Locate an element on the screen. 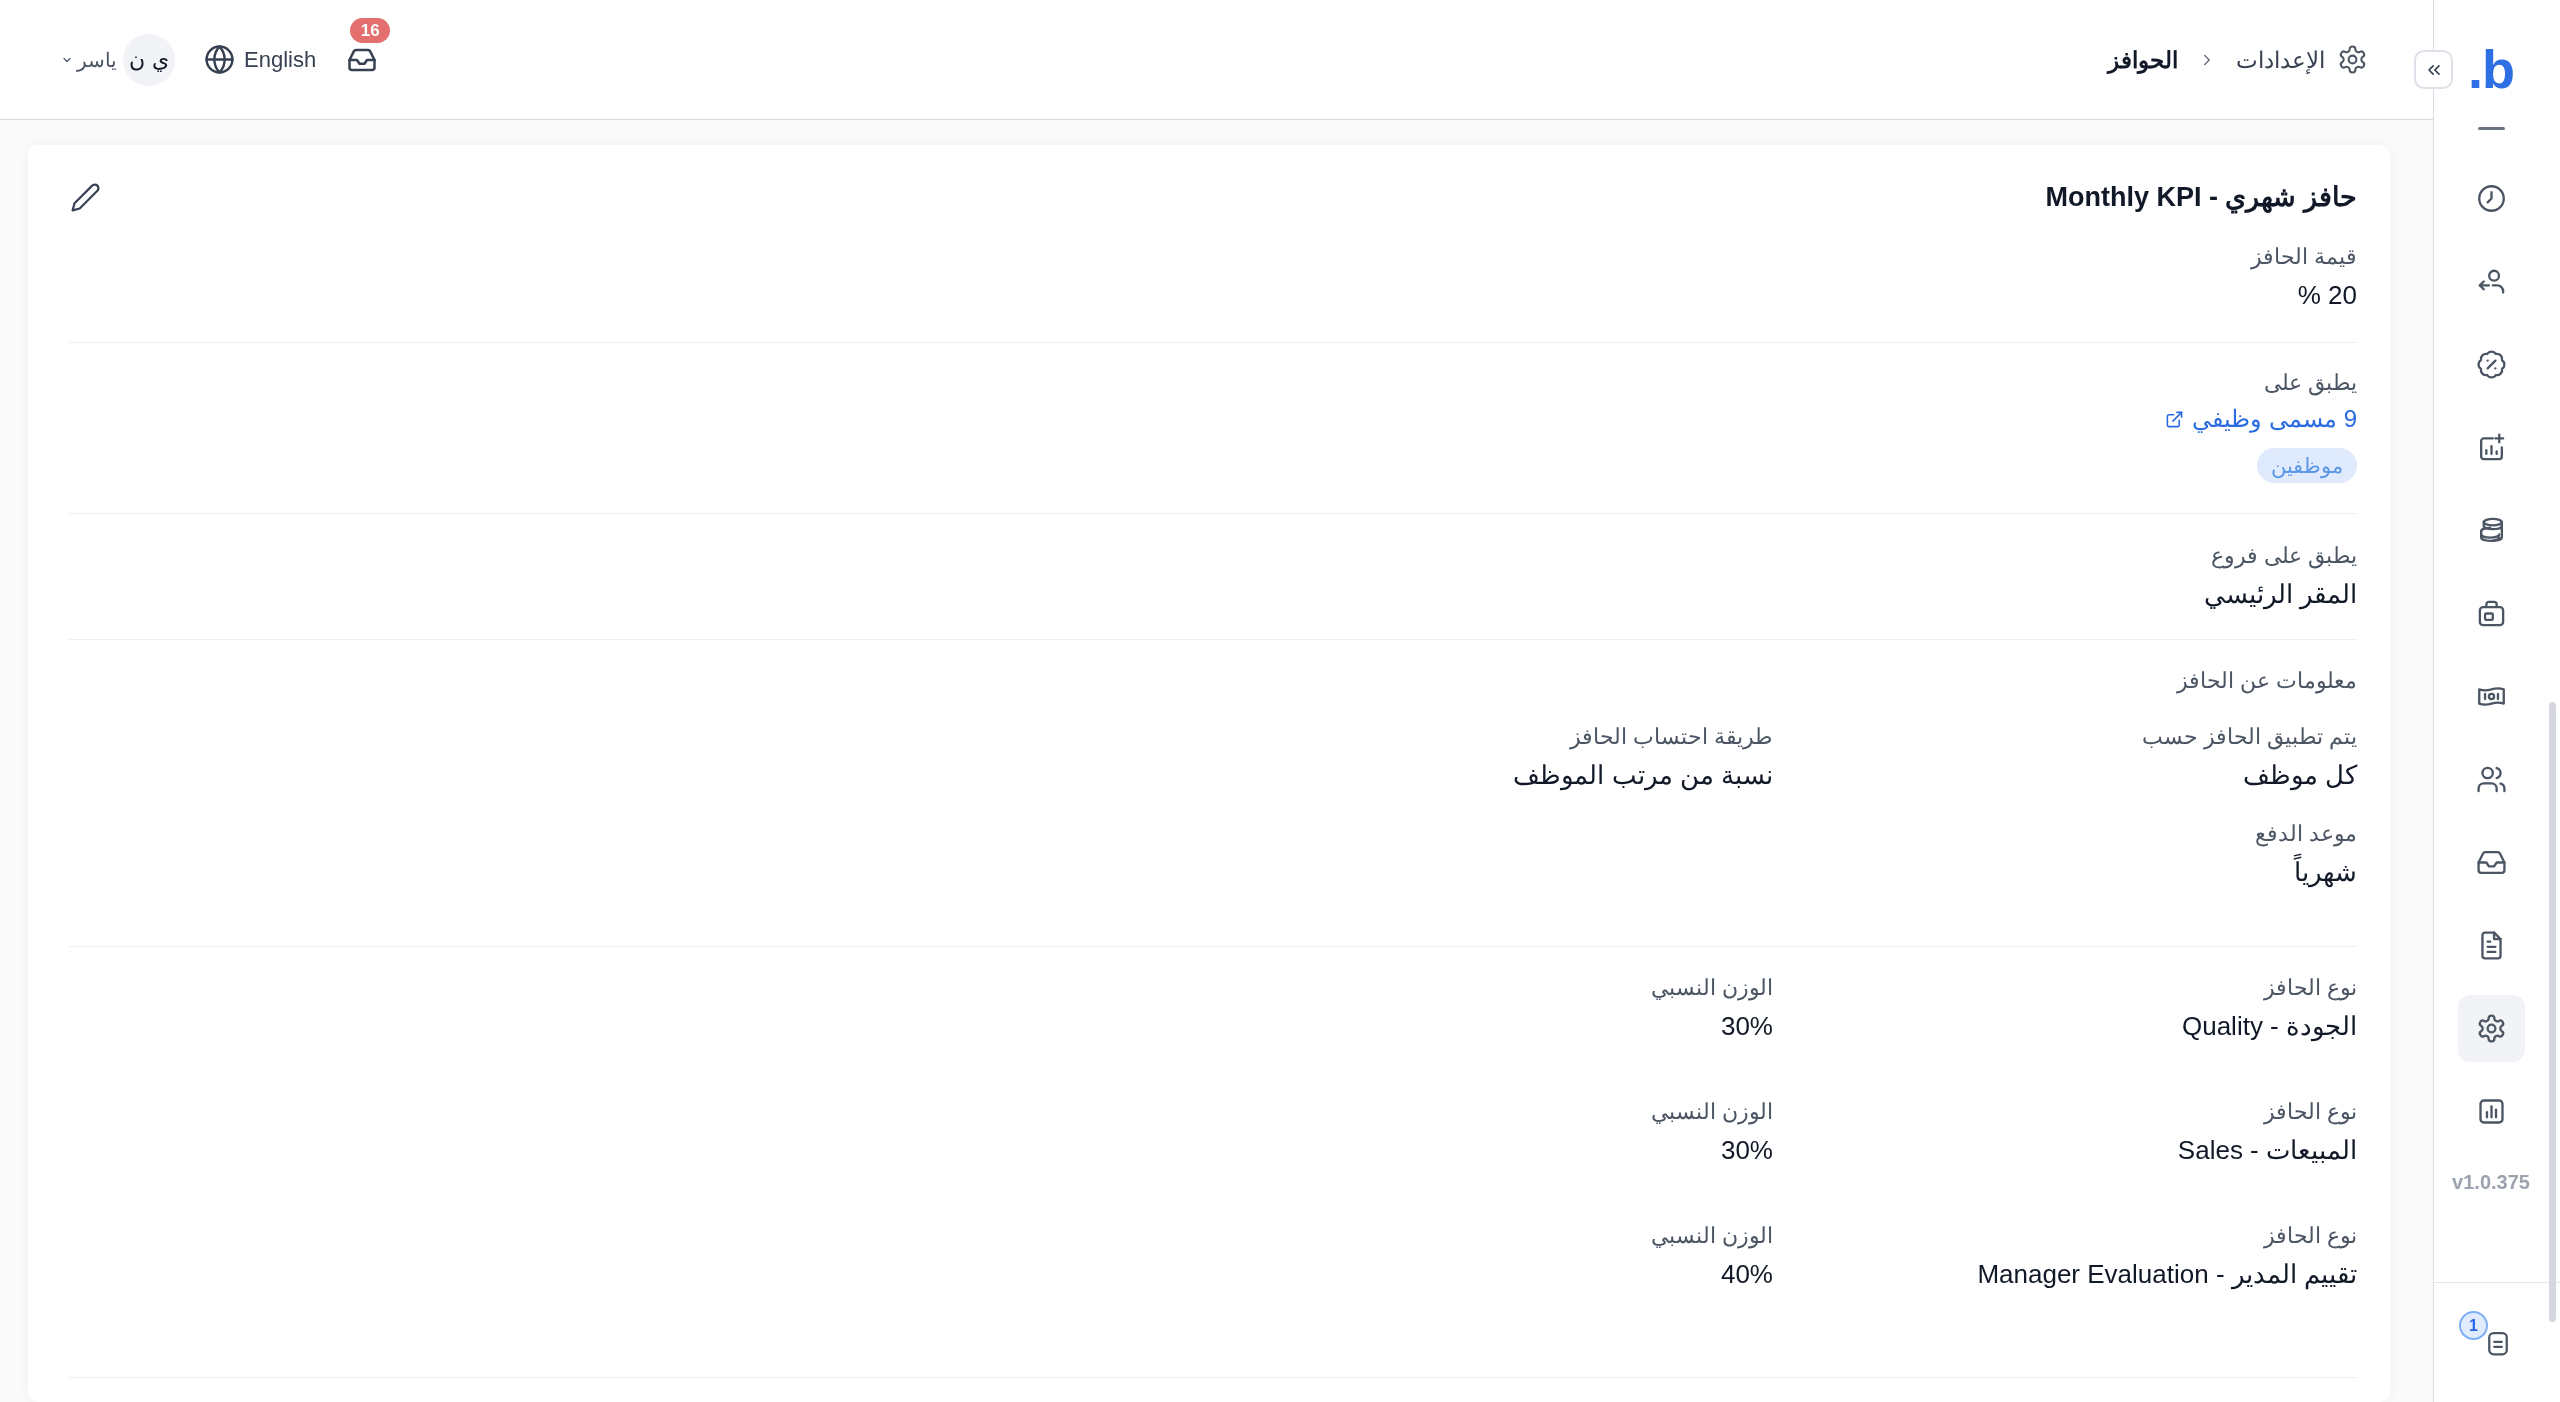 This screenshot has width=2560, height=1402. language-button: English is located at coordinates (260, 59).